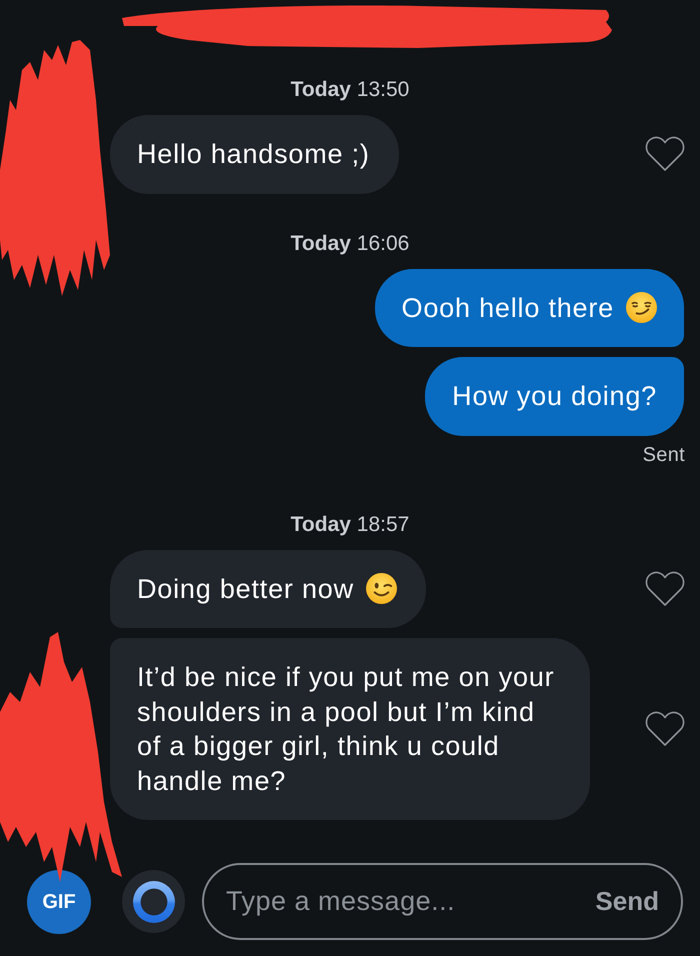 The height and width of the screenshot is (956, 700). What do you see at coordinates (442, 901) in the screenshot?
I see `message-input-field: Type a message... Send` at bounding box center [442, 901].